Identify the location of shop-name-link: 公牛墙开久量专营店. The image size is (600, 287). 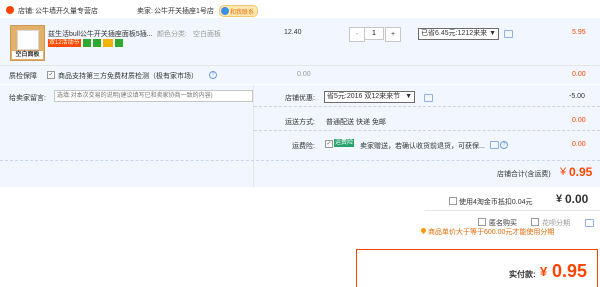
(66, 11).